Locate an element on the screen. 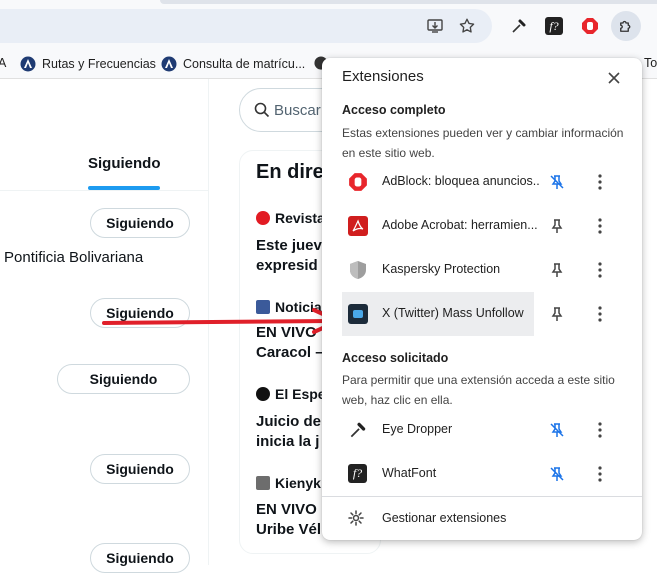 The image size is (657, 573). adblock-icon is located at coordinates (358, 182).